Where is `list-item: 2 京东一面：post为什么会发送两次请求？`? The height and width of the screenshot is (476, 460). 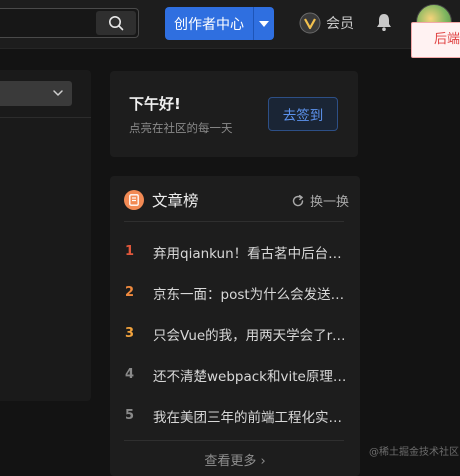 list-item: 2 京东一面：post为什么会发送两次请求？ is located at coordinates (236, 292).